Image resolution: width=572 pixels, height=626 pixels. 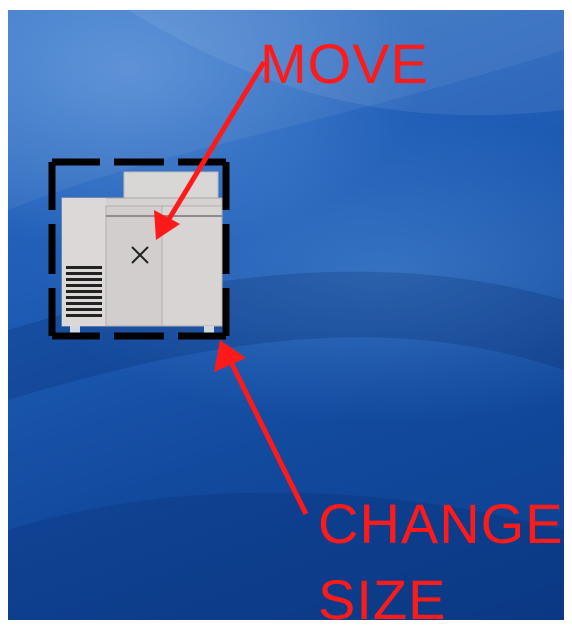 What do you see at coordinates (139, 249) in the screenshot?
I see `selected-widget` at bounding box center [139, 249].